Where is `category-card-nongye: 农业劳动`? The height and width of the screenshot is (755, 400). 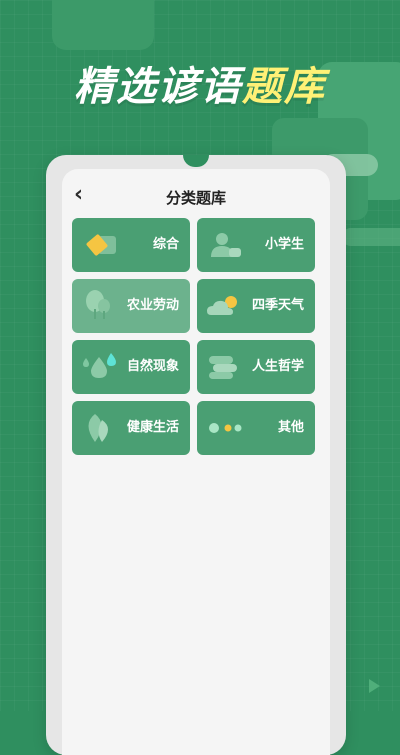 category-card-nongye: 农业劳动 is located at coordinates (131, 306).